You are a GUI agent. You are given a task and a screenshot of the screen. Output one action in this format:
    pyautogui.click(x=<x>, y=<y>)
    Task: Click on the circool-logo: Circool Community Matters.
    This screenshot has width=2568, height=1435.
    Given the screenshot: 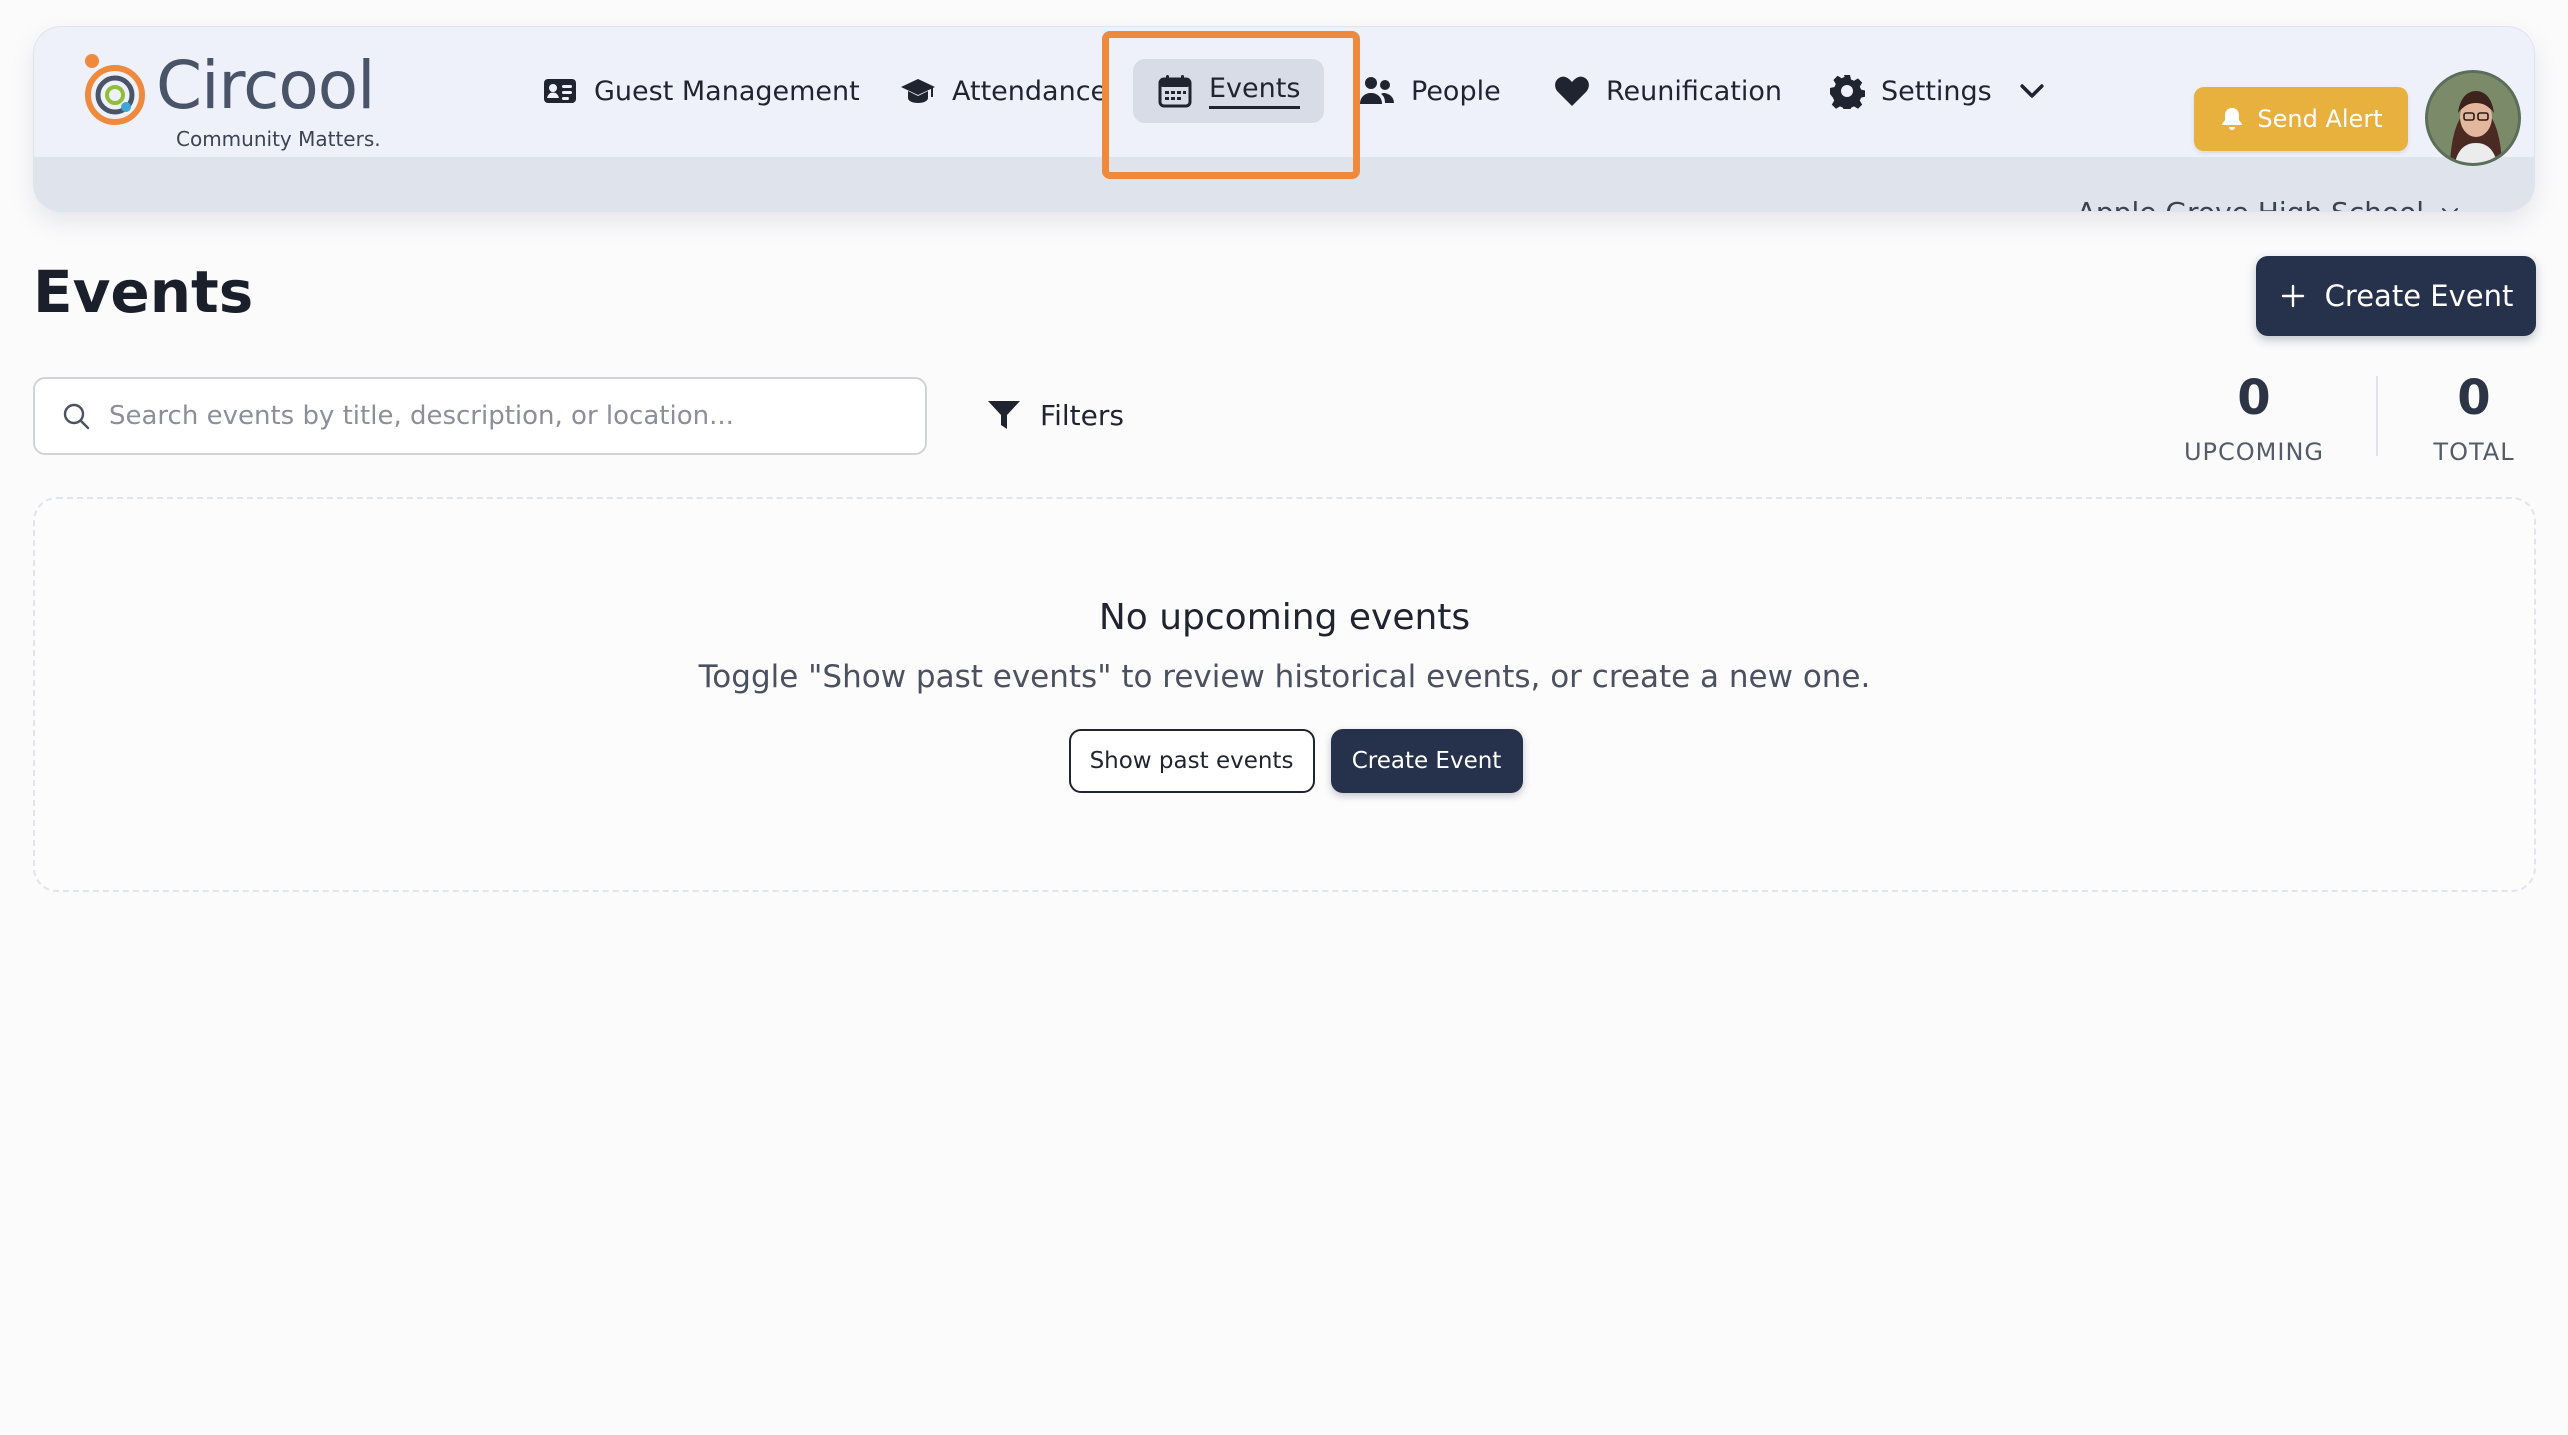 What is the action you would take?
    pyautogui.click(x=252, y=96)
    